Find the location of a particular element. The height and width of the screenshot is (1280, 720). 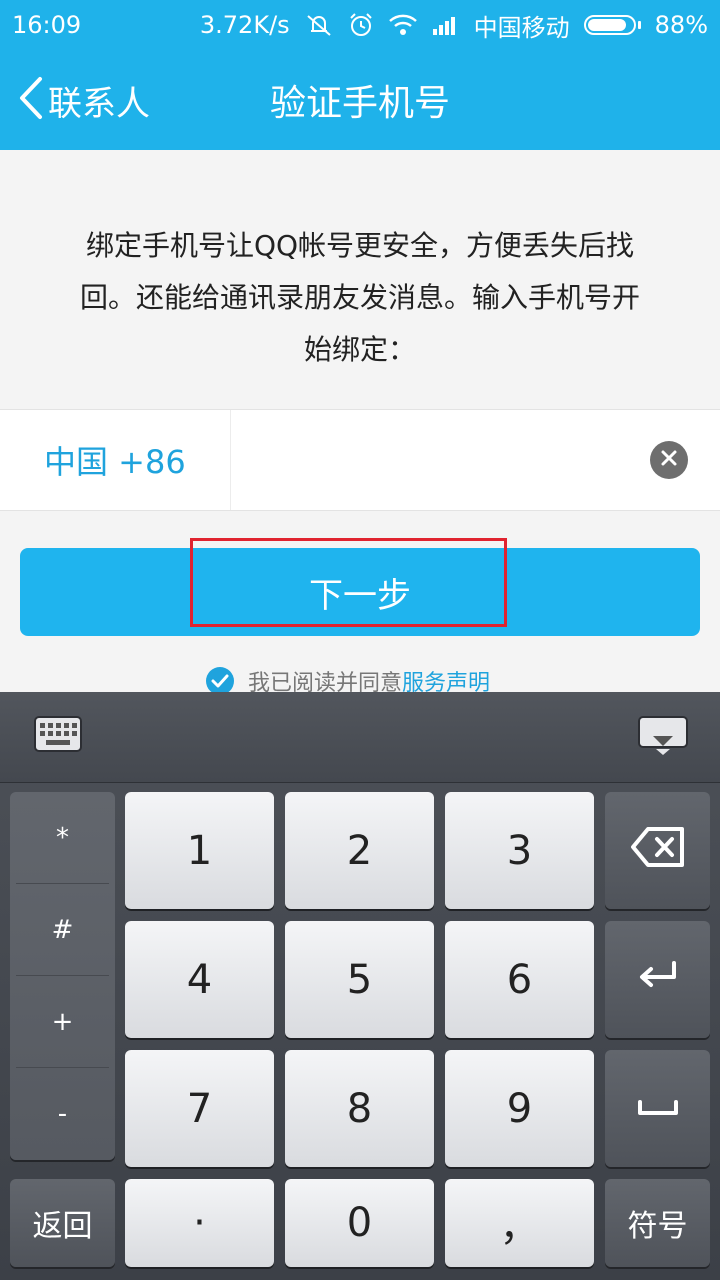

chevron-left-icon is located at coordinates (31, 100).